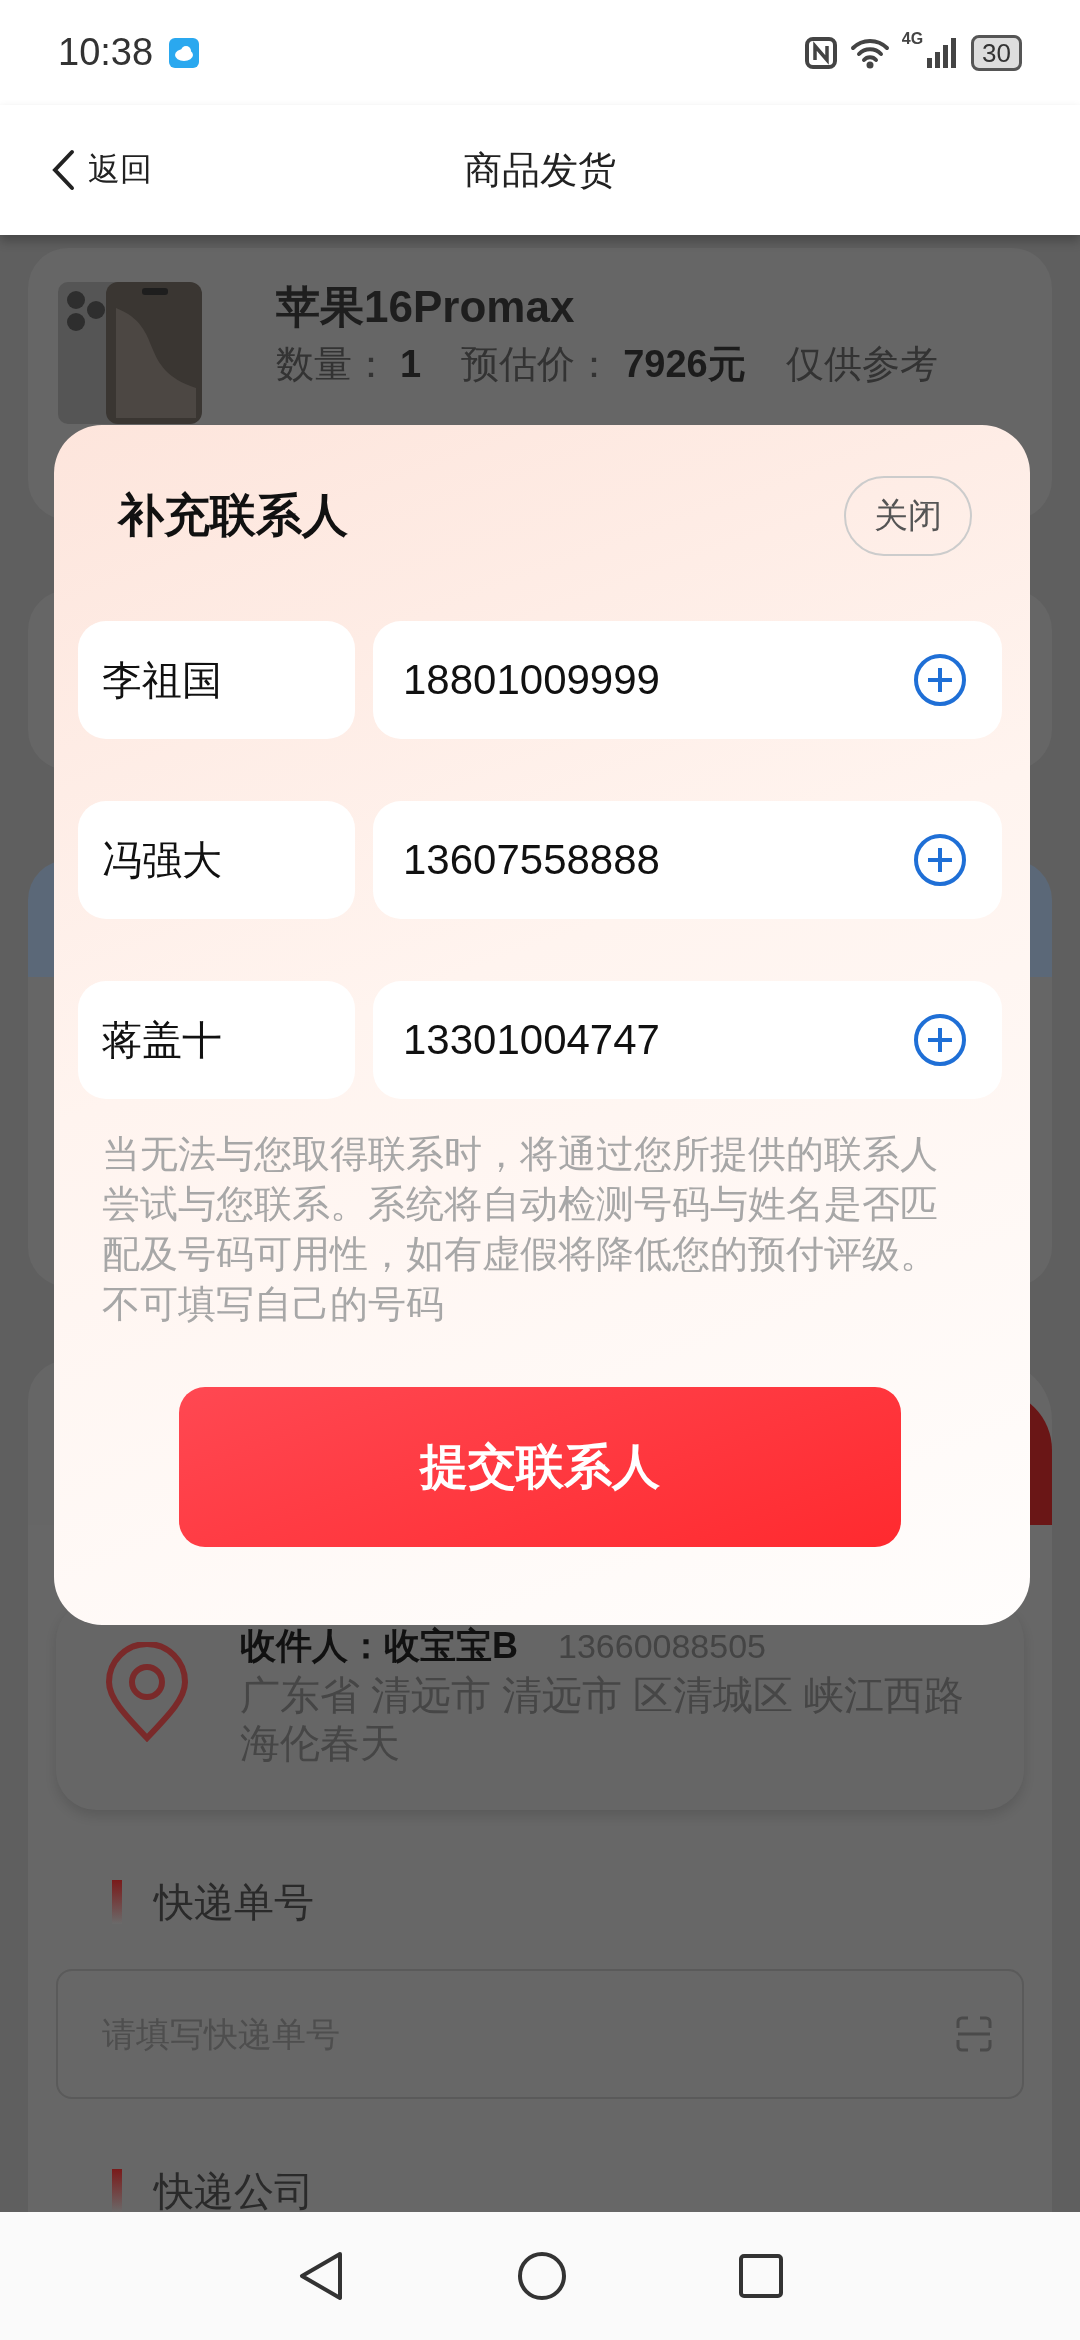 This screenshot has height=2340, width=1080. What do you see at coordinates (216, 680) in the screenshot?
I see `name-field: 李祖国` at bounding box center [216, 680].